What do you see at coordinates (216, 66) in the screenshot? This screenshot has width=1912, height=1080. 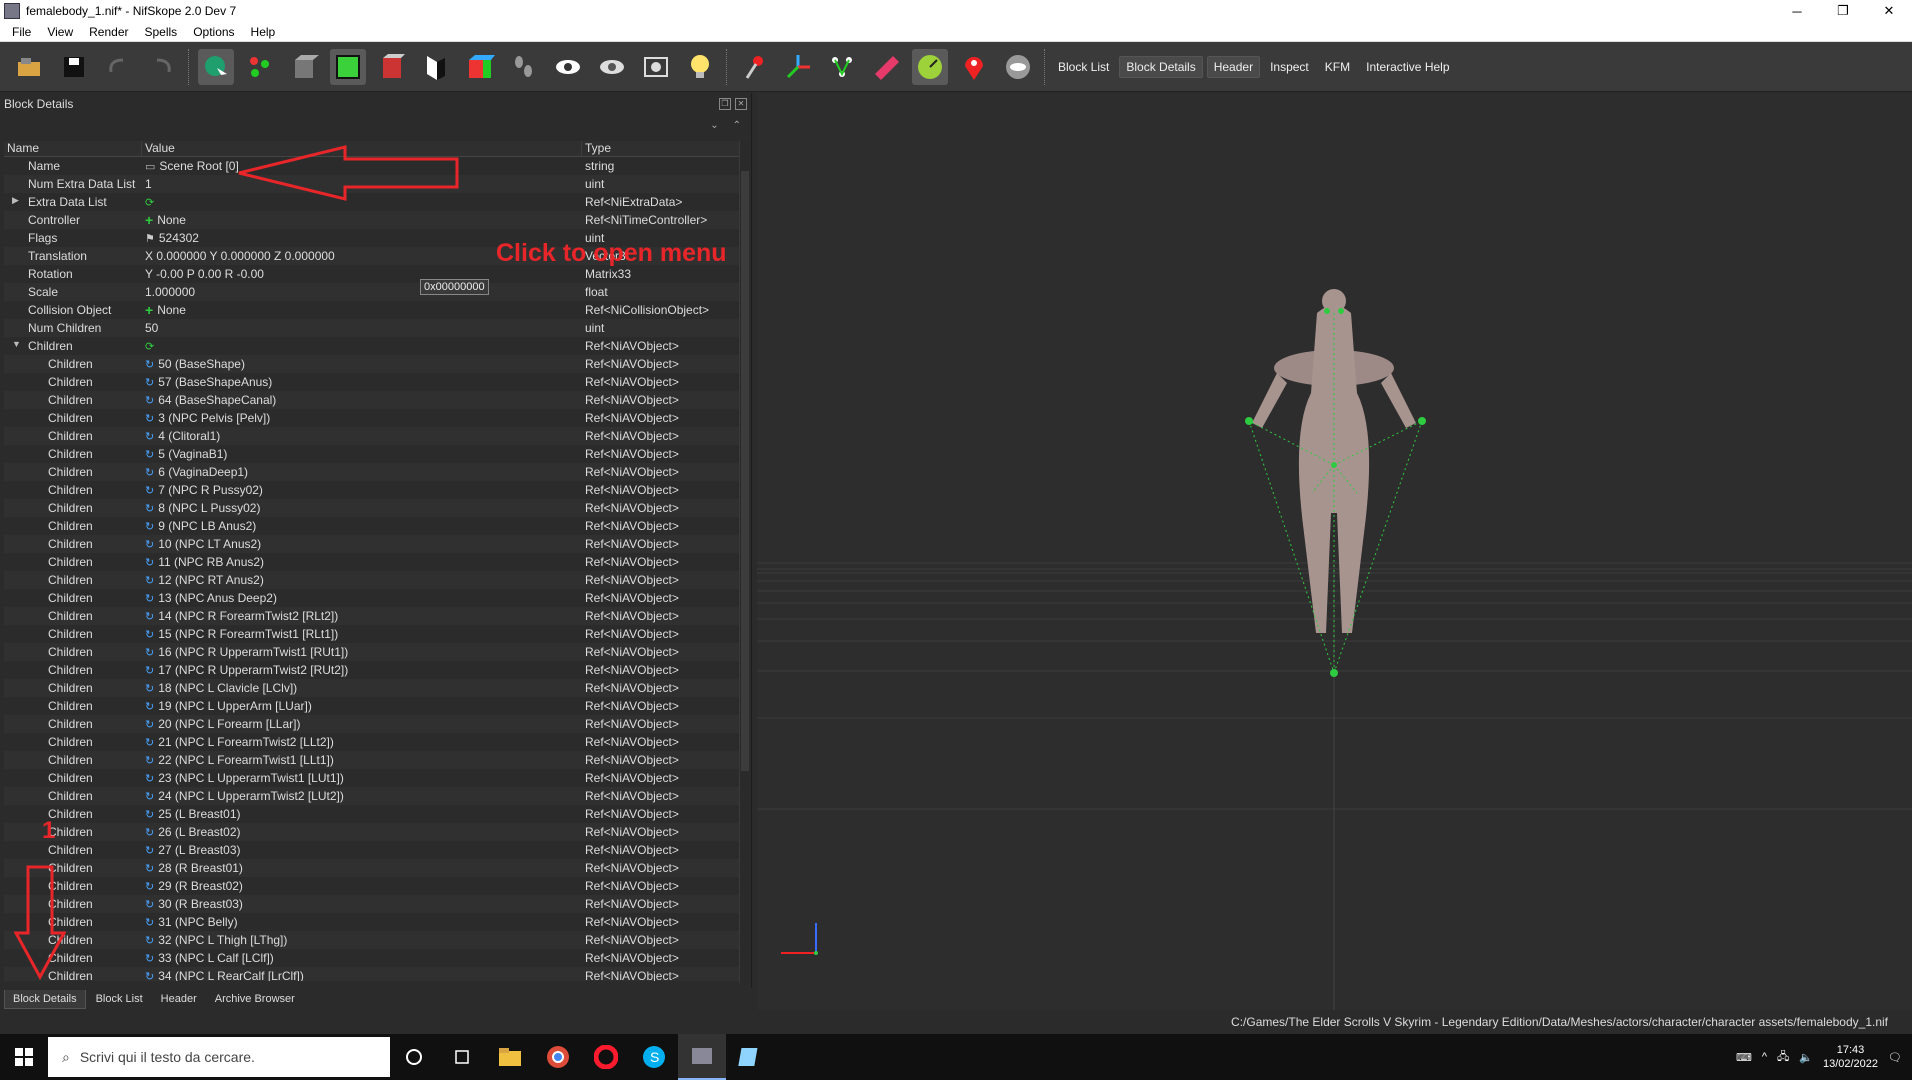 I see `select-object-icon` at bounding box center [216, 66].